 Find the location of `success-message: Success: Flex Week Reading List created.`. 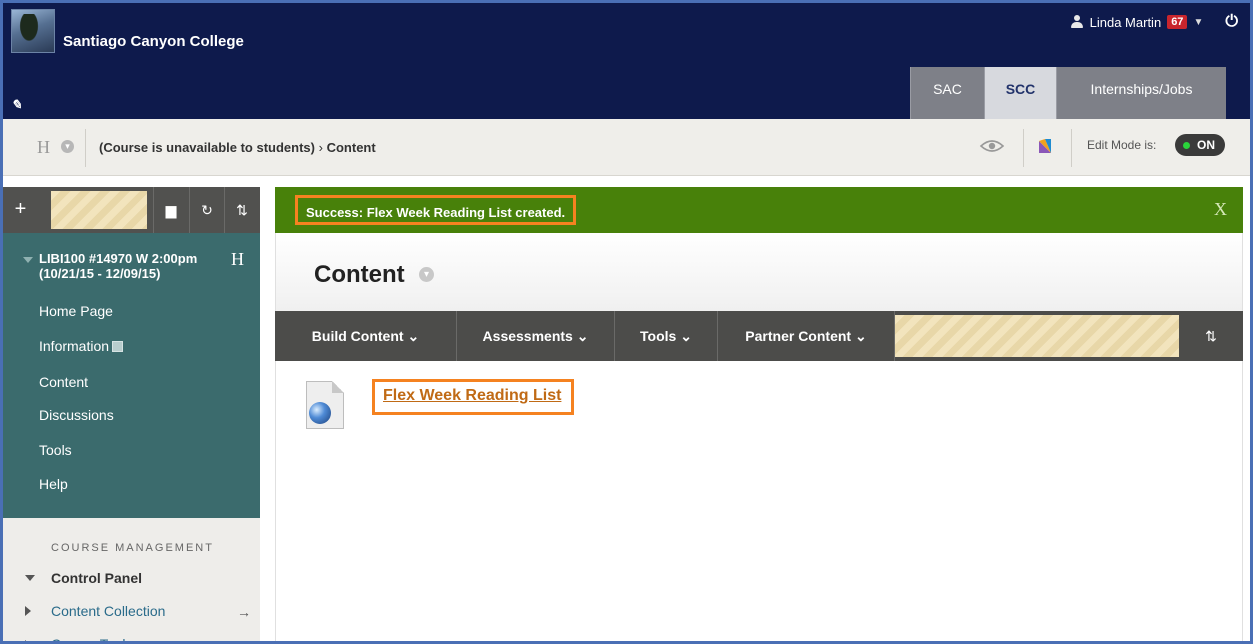

success-message: Success: Flex Week Reading List created. is located at coordinates (436, 210).